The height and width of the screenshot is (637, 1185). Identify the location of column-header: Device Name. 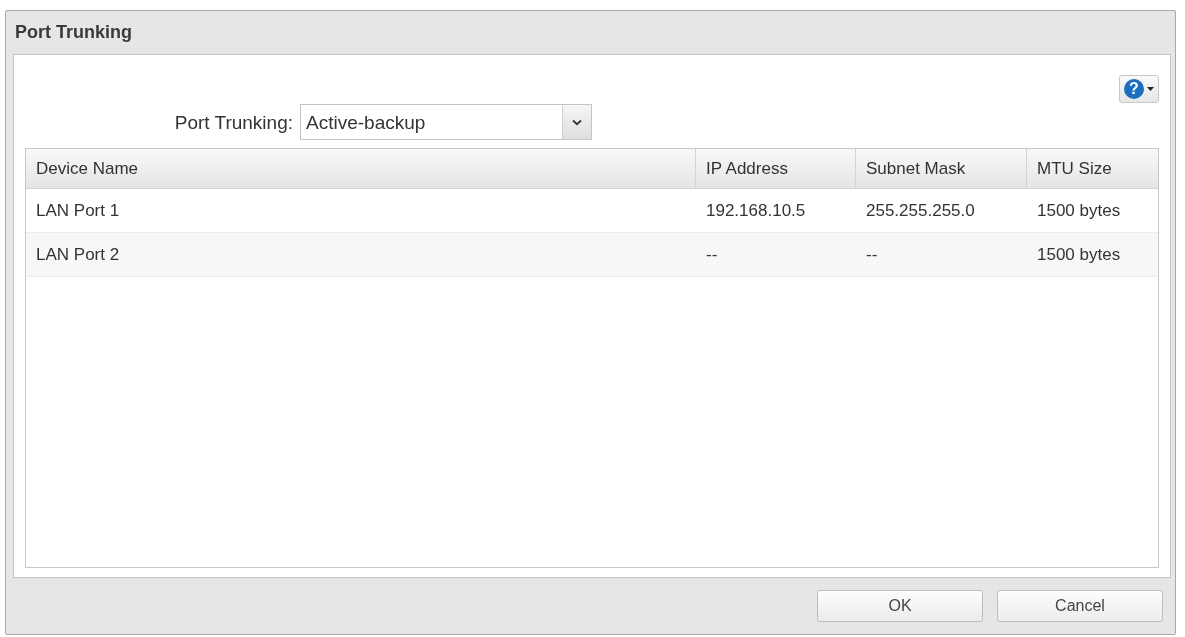
(361, 169).